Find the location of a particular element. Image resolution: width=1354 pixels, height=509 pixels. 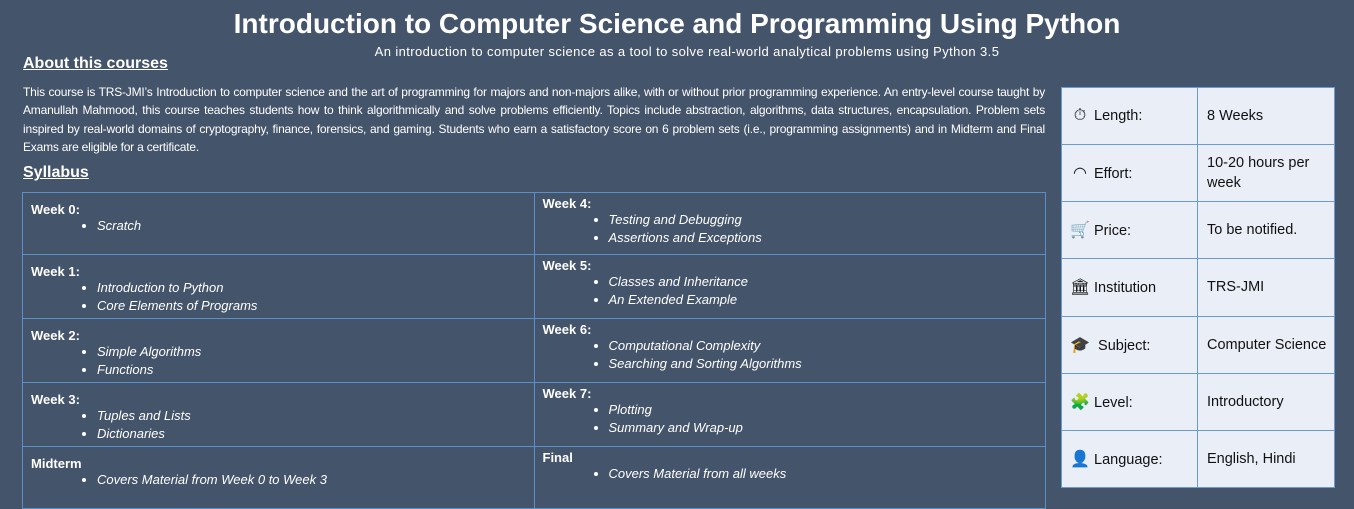

topic-list: Scratch is located at coordinates (311, 226).